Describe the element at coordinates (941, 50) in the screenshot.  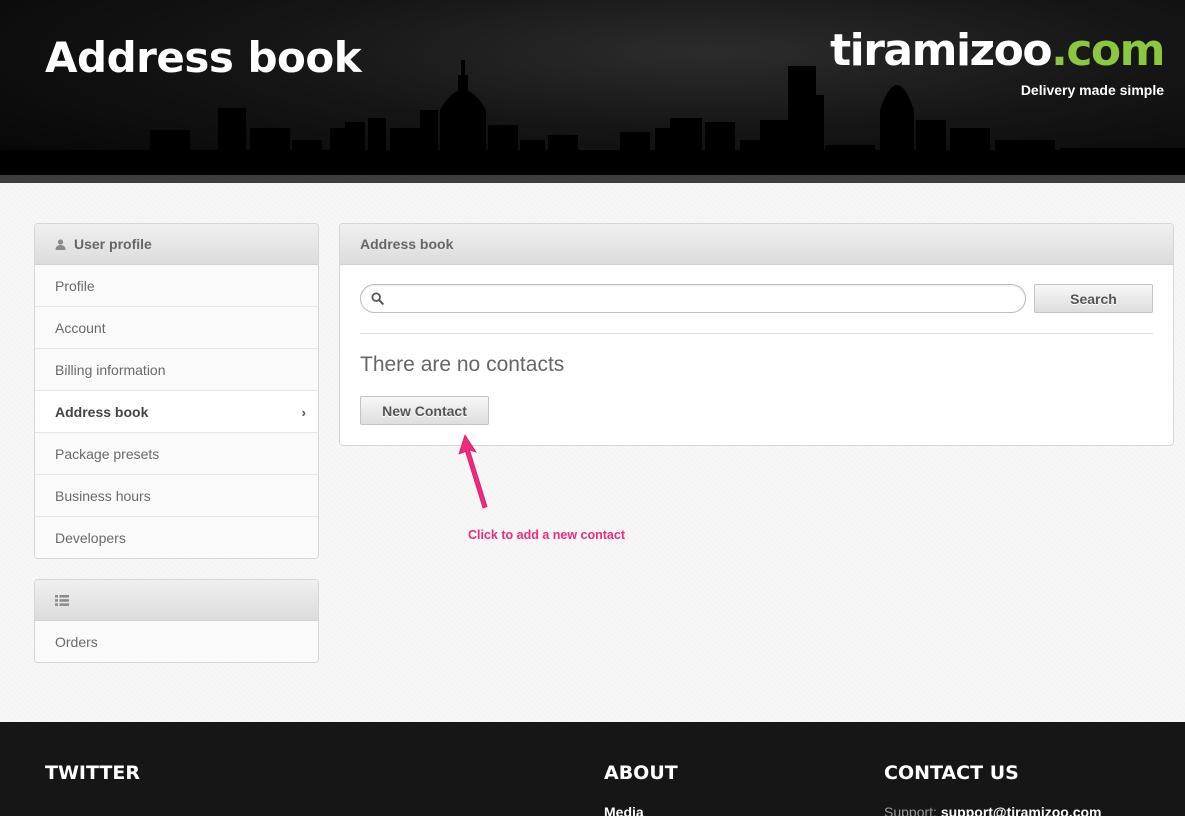
I see `logo-brand: tiramizoo` at that location.